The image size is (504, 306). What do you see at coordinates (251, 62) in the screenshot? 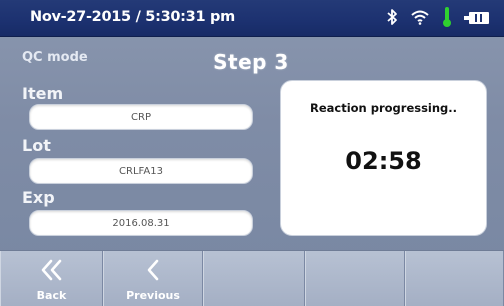
I see `step-title: Step 3` at bounding box center [251, 62].